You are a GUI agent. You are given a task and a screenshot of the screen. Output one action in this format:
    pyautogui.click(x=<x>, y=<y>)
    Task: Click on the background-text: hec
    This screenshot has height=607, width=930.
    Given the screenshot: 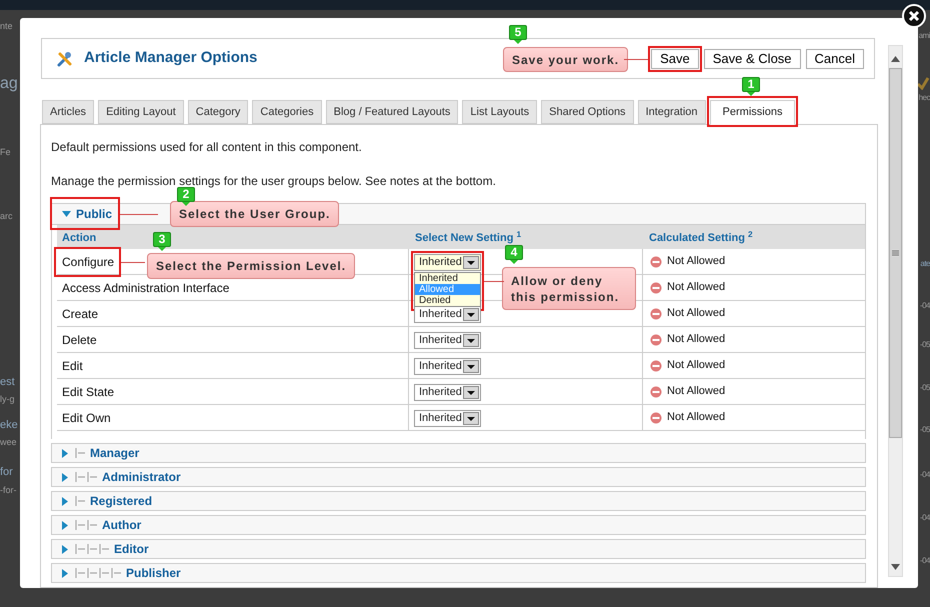 What is the action you would take?
    pyautogui.click(x=924, y=98)
    